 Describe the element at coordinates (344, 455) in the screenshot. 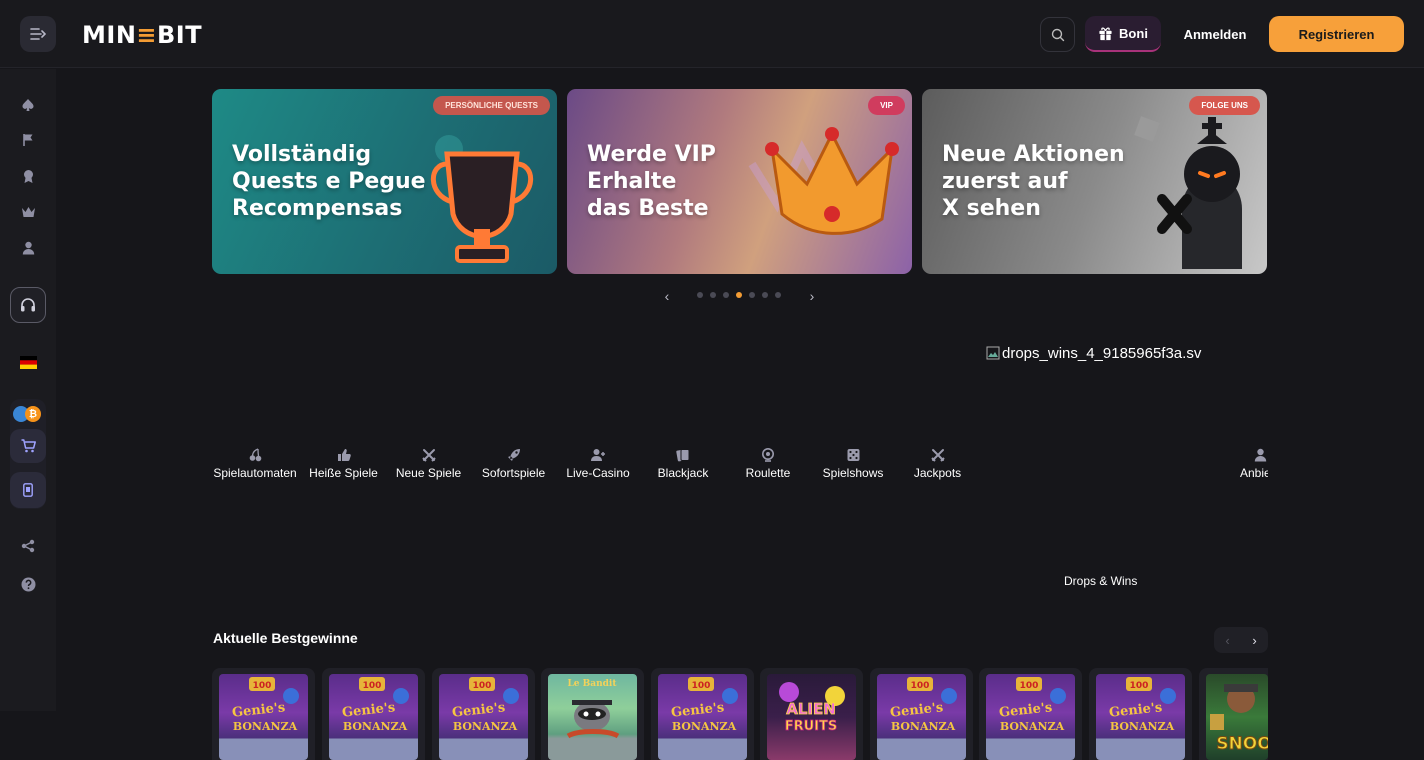

I see `thumbs-up-icon` at that location.